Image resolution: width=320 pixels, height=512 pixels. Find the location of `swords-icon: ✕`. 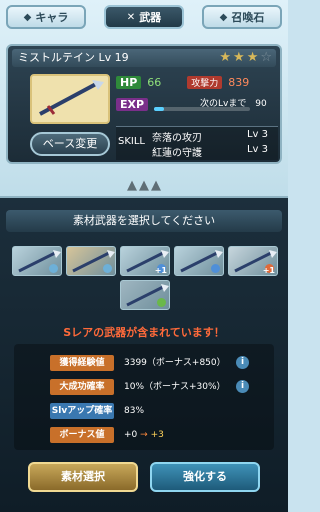

swords-icon: ✕ is located at coordinates (131, 17).